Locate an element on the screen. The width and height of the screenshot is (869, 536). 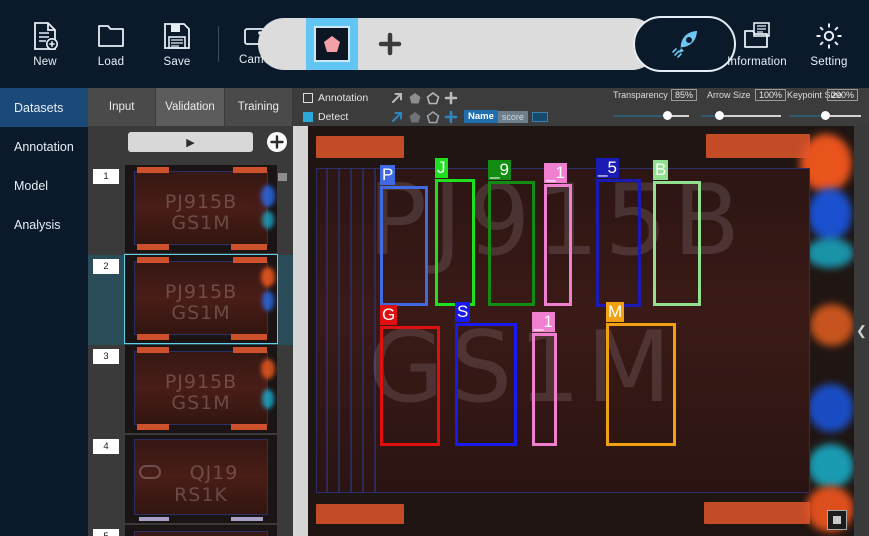
sidebar-item-datasets: Datasets is located at coordinates (44, 107).